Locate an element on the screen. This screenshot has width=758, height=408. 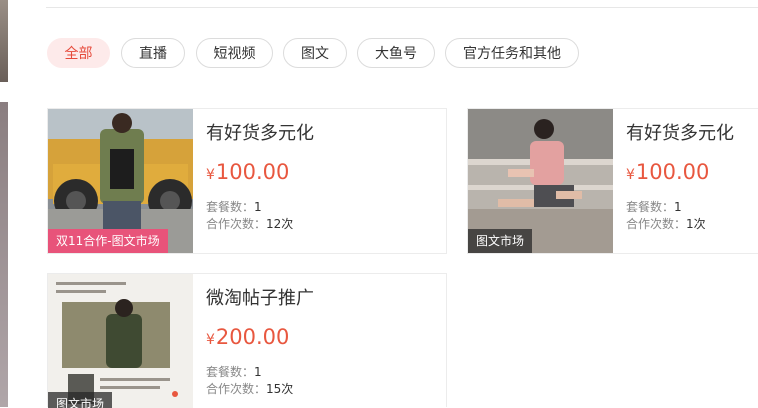
filter-chip-image-text: 图文 is located at coordinates (315, 53).